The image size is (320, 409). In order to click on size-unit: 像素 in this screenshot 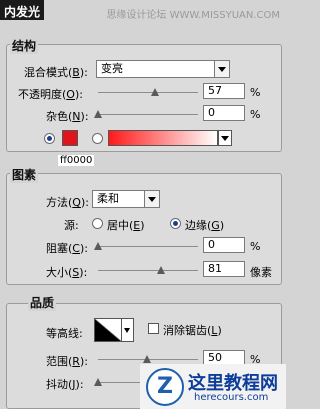, I will do `click(261, 272)`.